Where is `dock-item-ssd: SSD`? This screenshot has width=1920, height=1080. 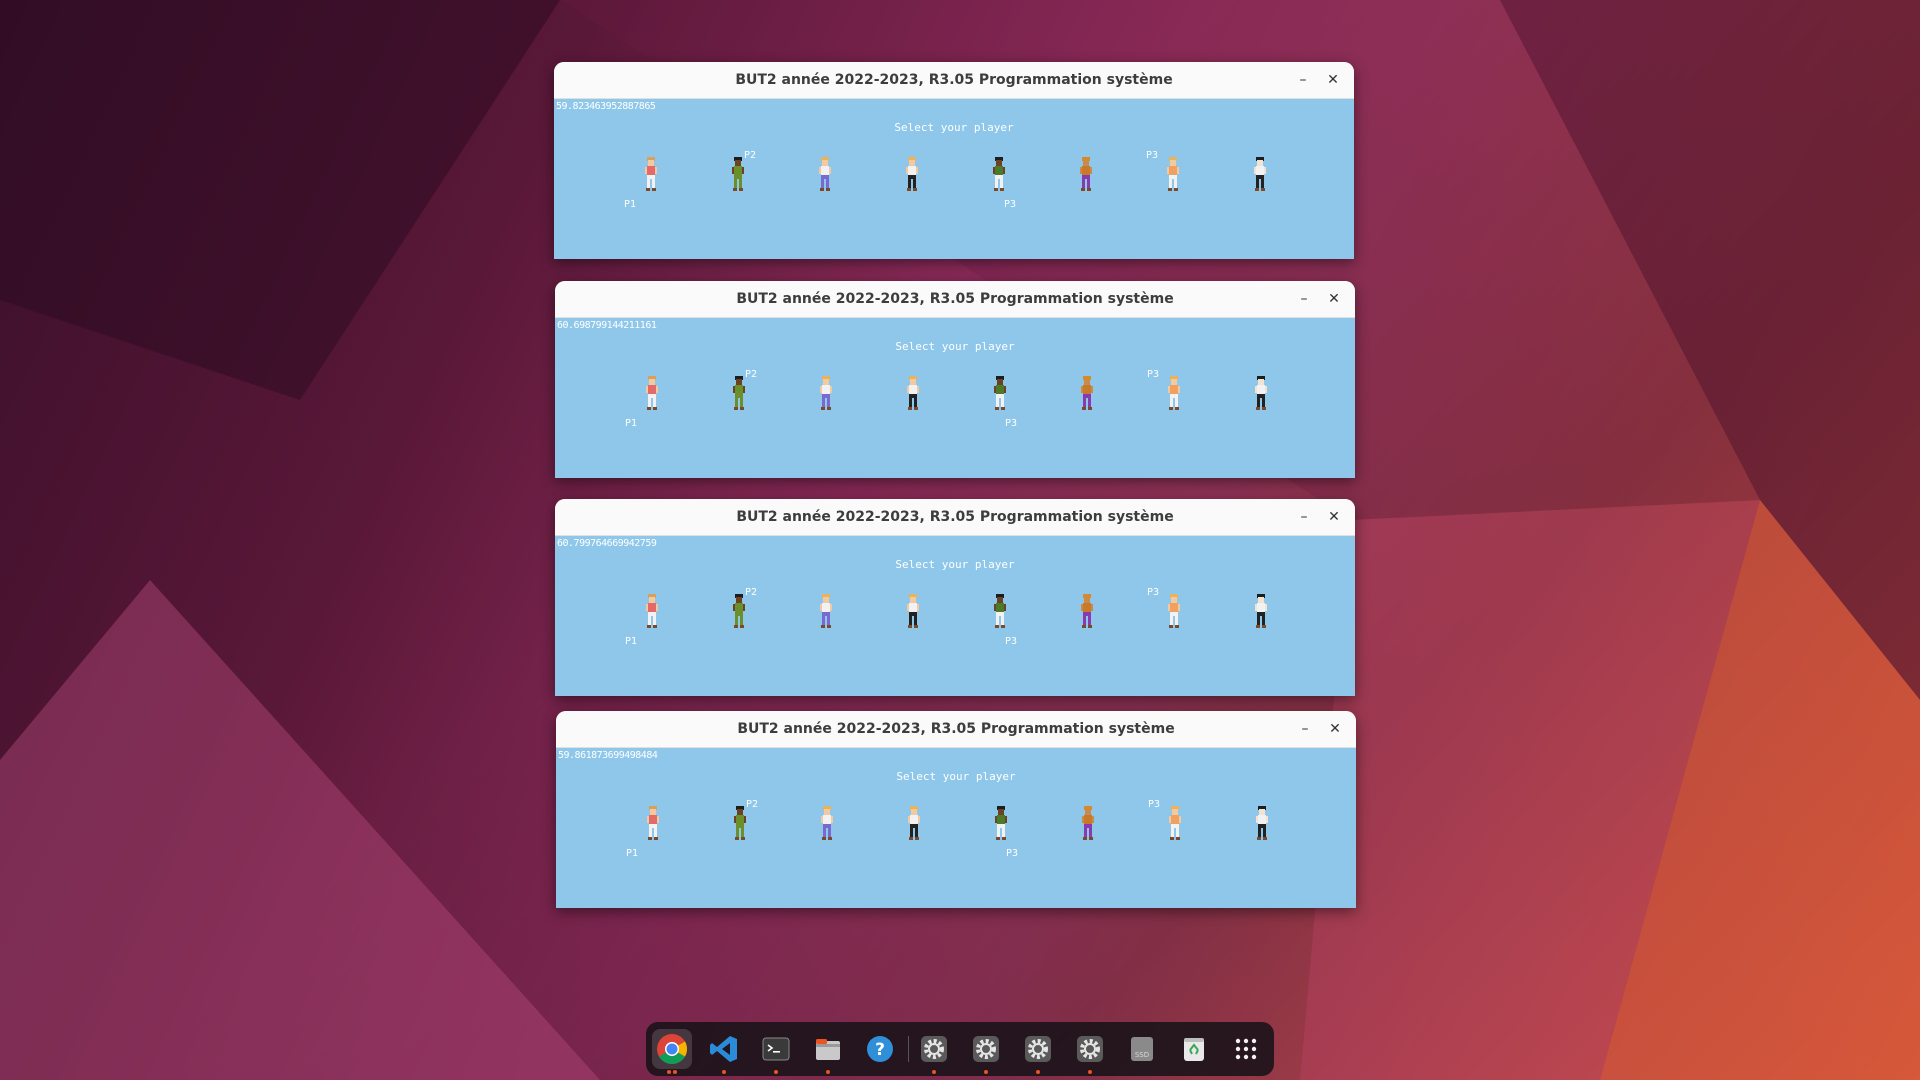
dock-item-ssd: SSD is located at coordinates (1142, 1049).